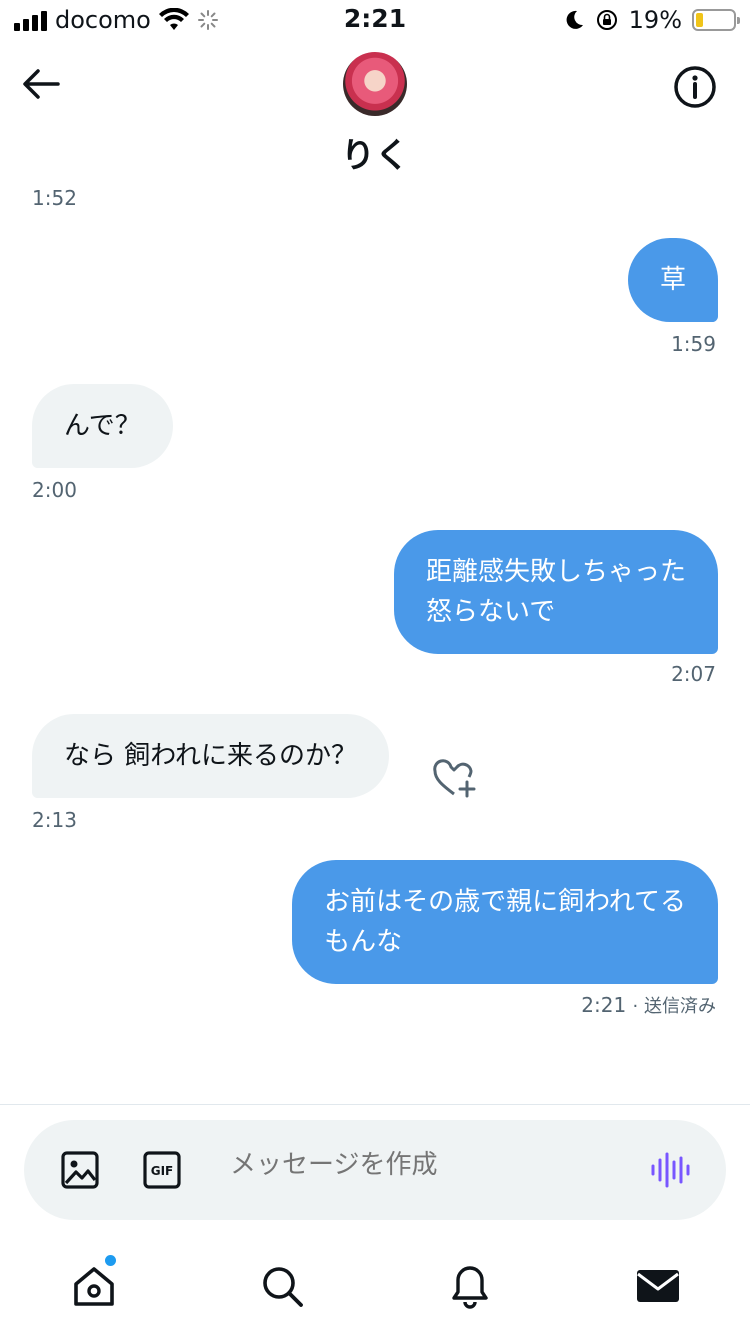  I want to click on battery-percent: 19%, so click(655, 20).